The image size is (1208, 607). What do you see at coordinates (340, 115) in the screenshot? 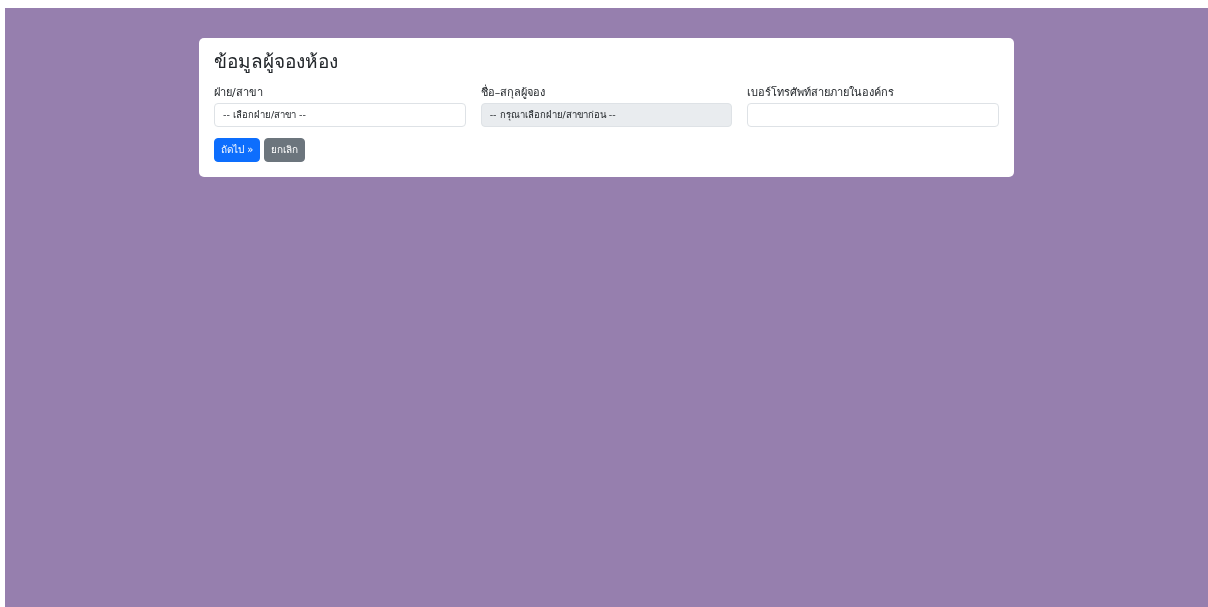
I see `dropdown-field: -- เลือกฝ่าย/สาขา --` at bounding box center [340, 115].